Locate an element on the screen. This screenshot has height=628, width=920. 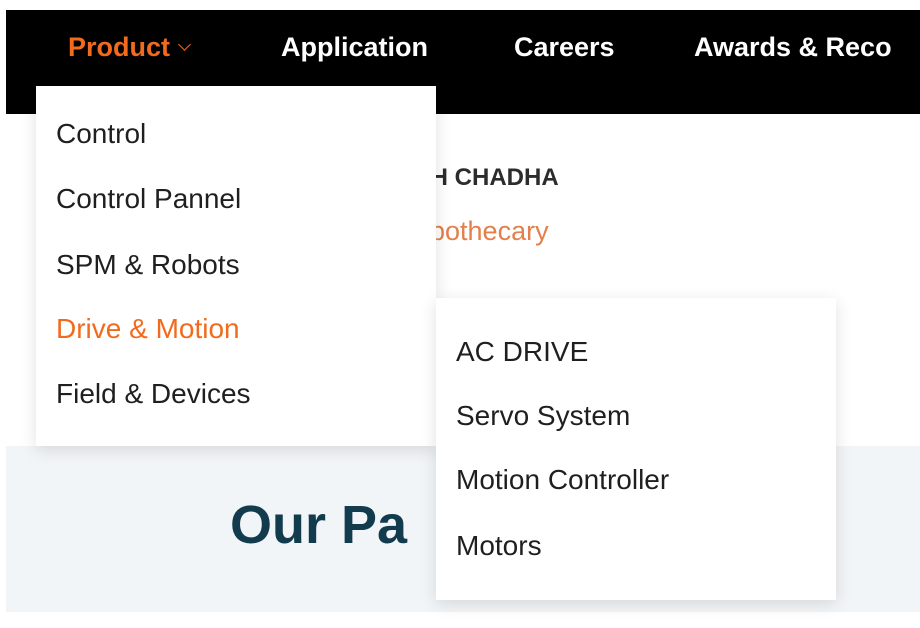
menu-item-control-pannel: Control Pannel is located at coordinates (148, 199).